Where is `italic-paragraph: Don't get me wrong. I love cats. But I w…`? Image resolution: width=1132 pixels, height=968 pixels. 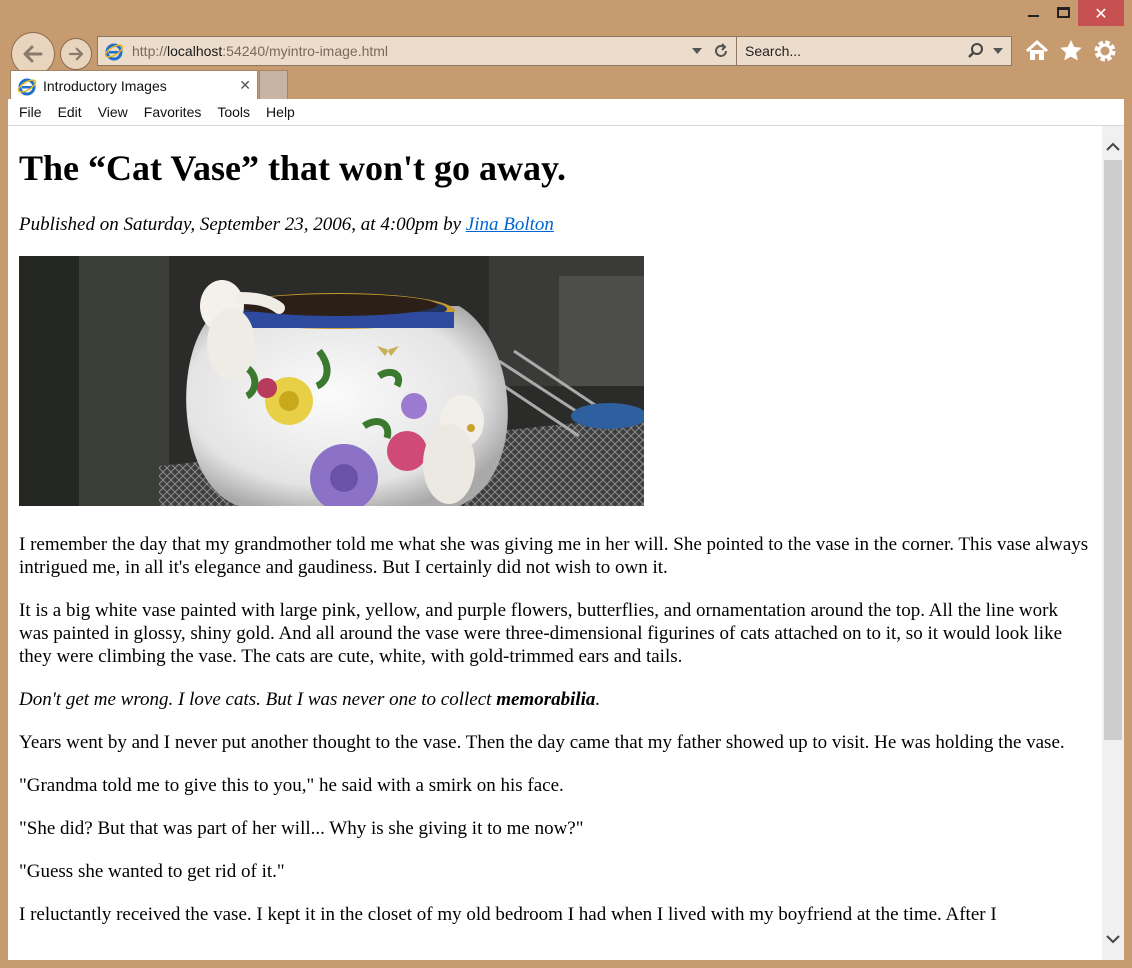
italic-paragraph: Don't get me wrong. I love cats. But I w… is located at coordinates (310, 700).